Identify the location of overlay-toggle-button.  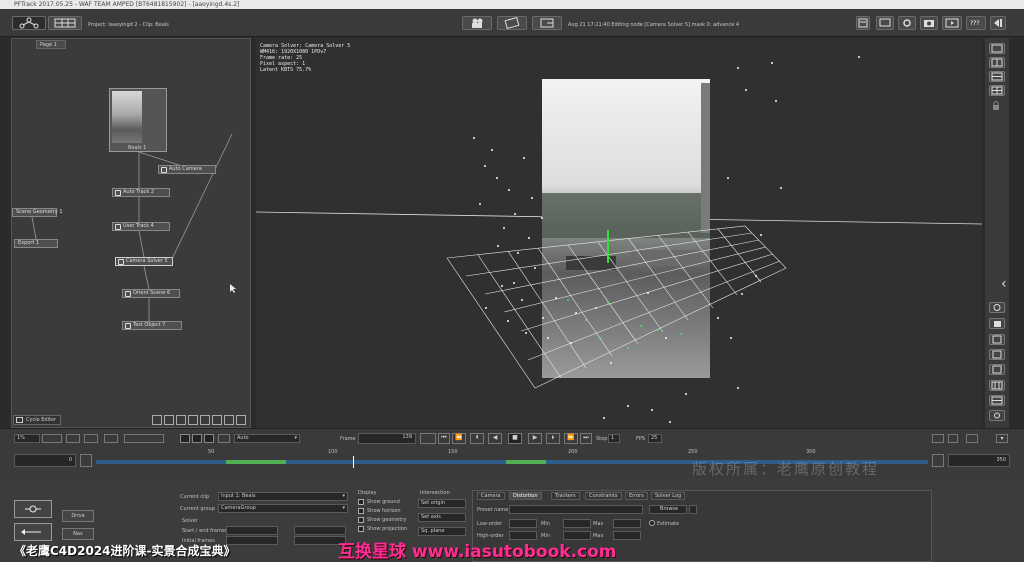
(224, 438).